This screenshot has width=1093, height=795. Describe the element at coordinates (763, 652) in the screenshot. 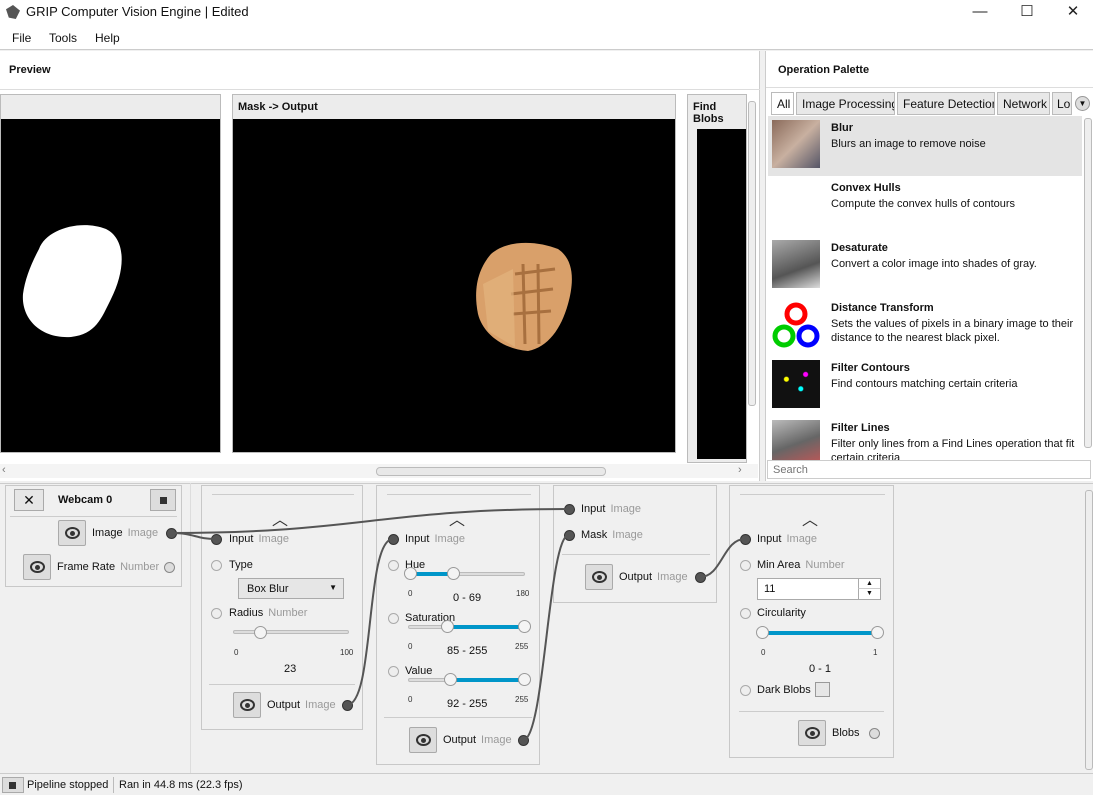

I see `circularity-min: 0` at that location.